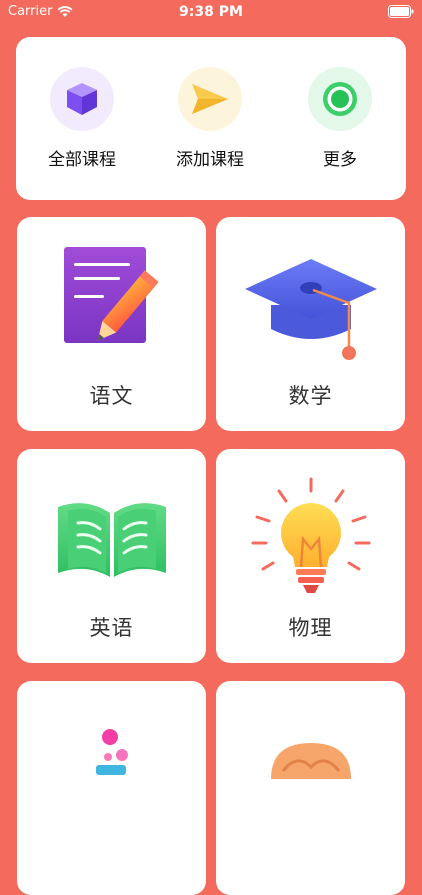  Describe the element at coordinates (82, 99) in the screenshot. I see `cube-icon` at that location.